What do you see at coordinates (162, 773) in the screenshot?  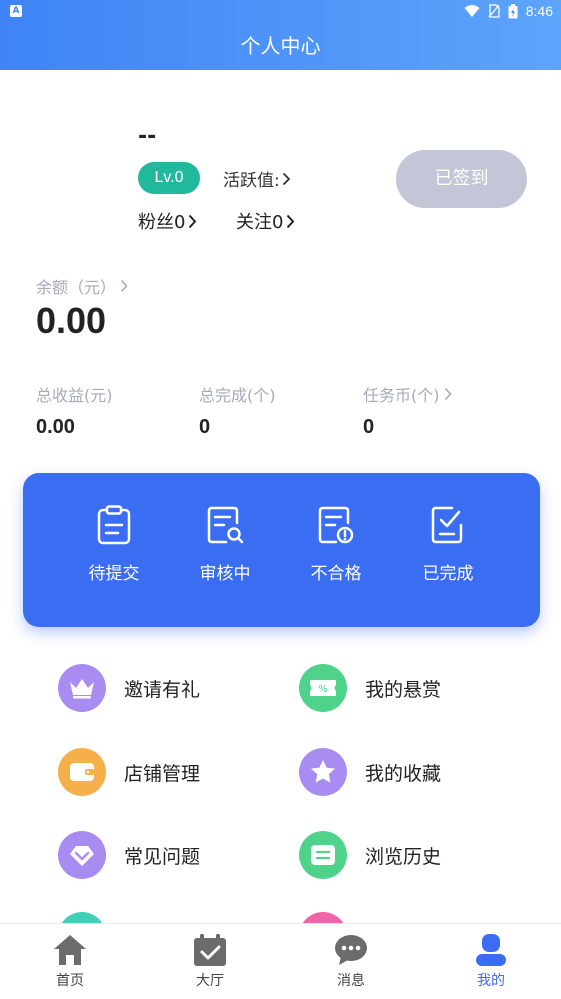 I see `menu-label: 店铺管理` at bounding box center [162, 773].